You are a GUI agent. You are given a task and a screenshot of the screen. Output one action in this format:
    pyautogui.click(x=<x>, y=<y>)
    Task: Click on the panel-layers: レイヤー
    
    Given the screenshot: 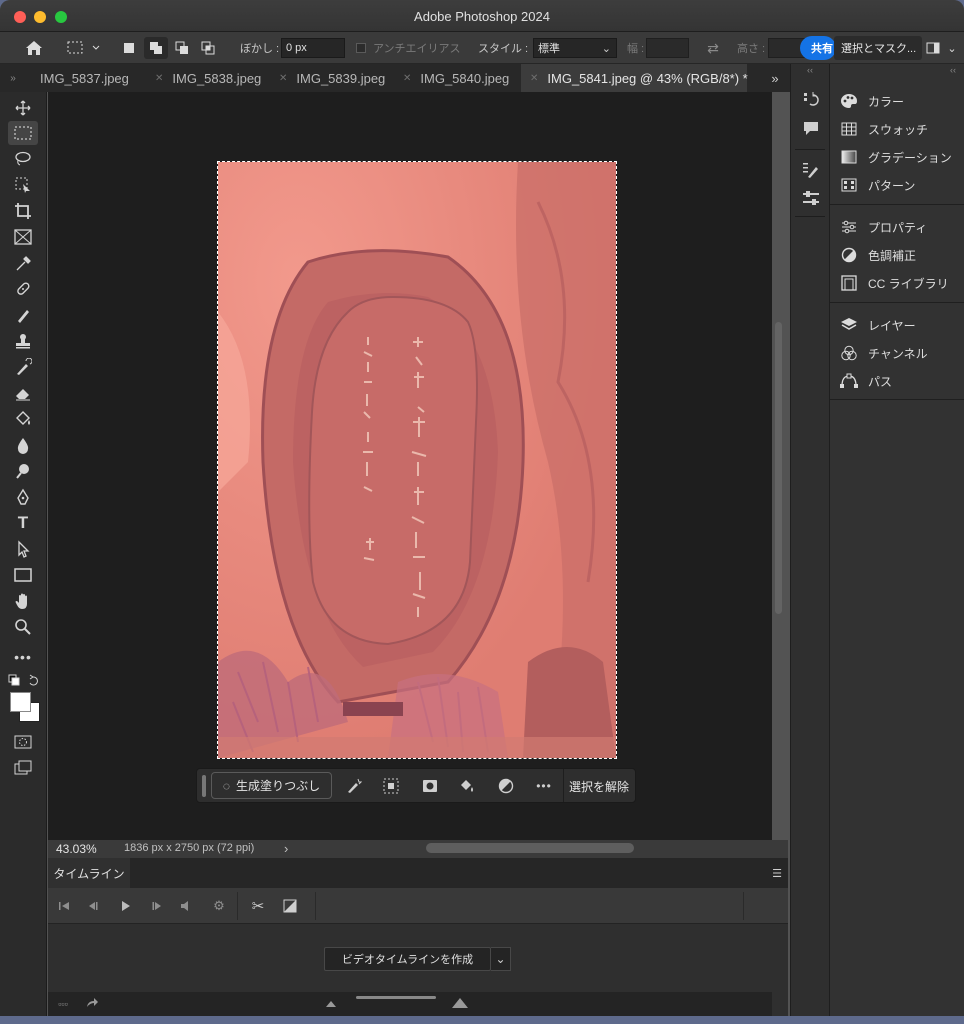 What is the action you would take?
    pyautogui.click(x=897, y=325)
    